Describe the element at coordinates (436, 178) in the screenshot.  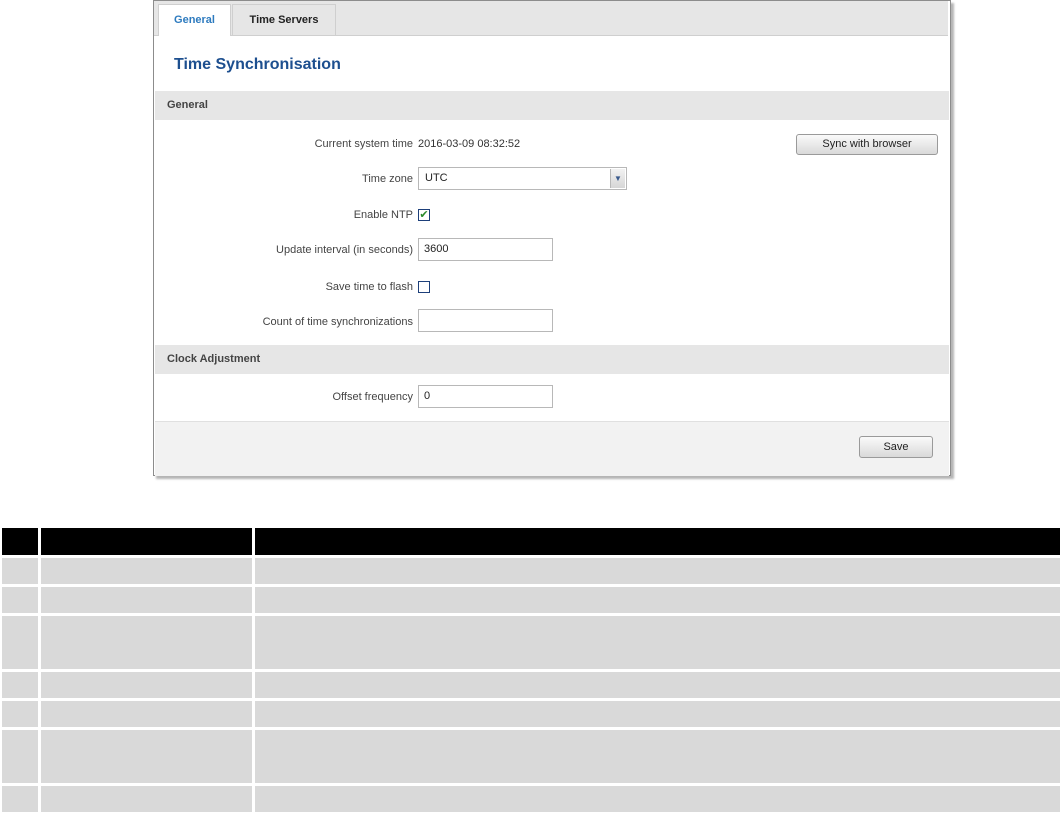
I see `timezone-value: UTC` at that location.